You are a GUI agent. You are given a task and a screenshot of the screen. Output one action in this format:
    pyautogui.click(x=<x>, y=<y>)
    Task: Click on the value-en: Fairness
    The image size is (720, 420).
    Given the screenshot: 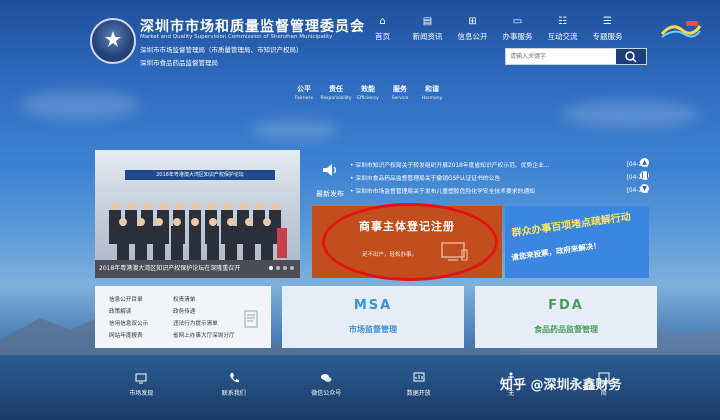 What is the action you would take?
    pyautogui.click(x=304, y=98)
    